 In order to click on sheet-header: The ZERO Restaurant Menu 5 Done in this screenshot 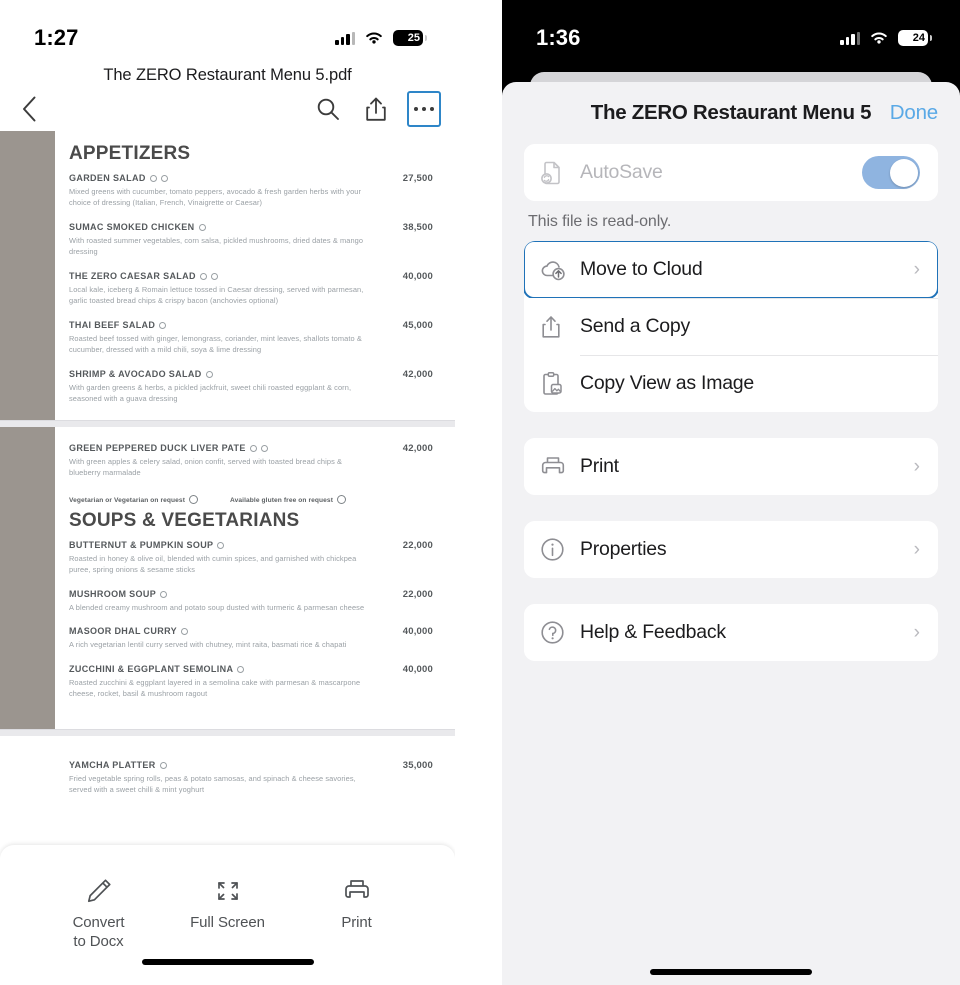, I will do `click(731, 113)`.